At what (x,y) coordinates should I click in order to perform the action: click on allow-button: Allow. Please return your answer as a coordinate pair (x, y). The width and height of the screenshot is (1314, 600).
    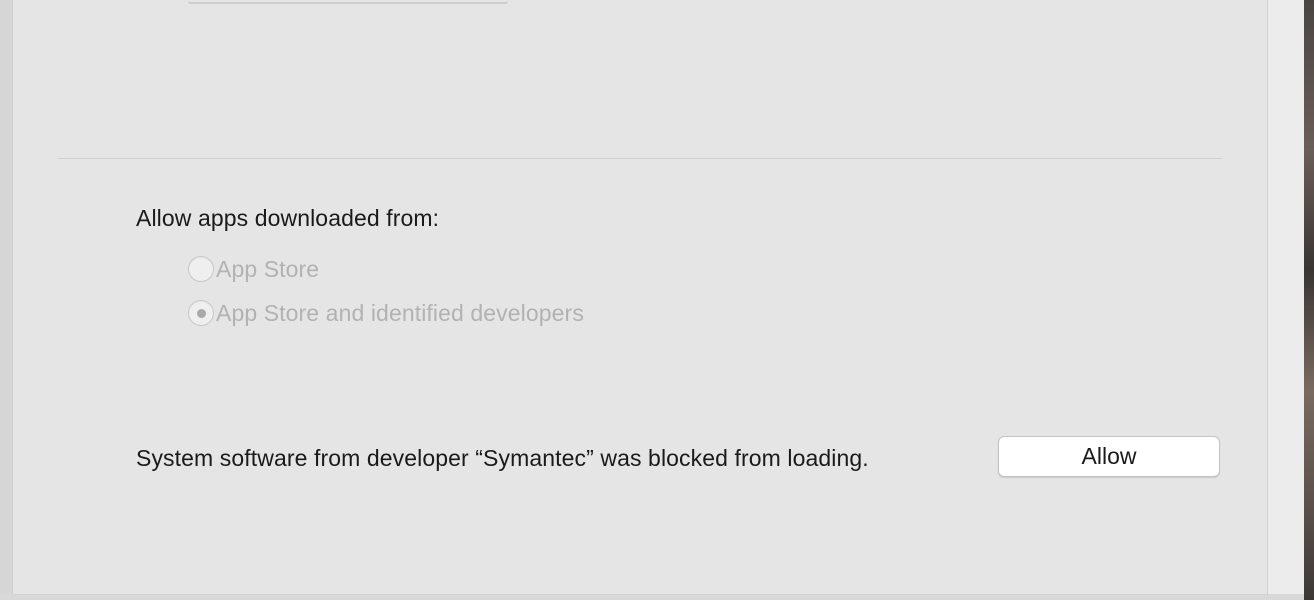
    Looking at the image, I should click on (1109, 456).